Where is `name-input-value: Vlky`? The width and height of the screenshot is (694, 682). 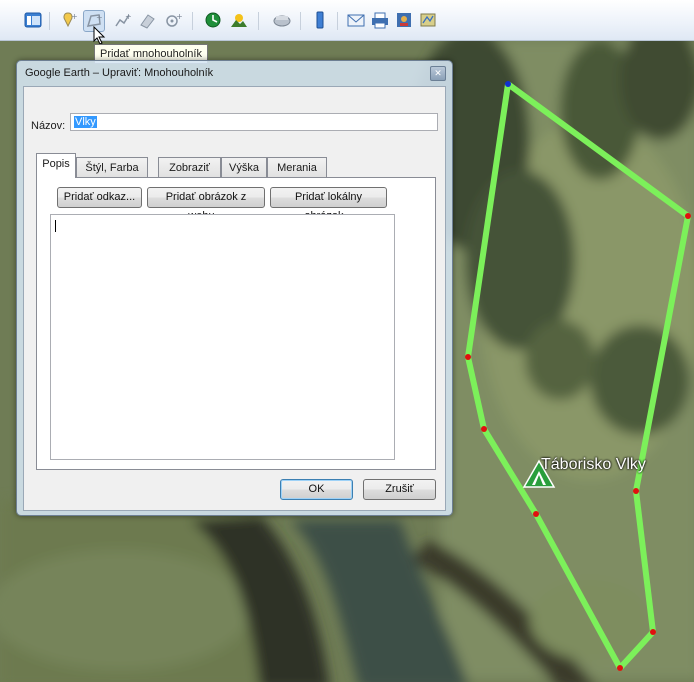 name-input-value: Vlky is located at coordinates (85, 122).